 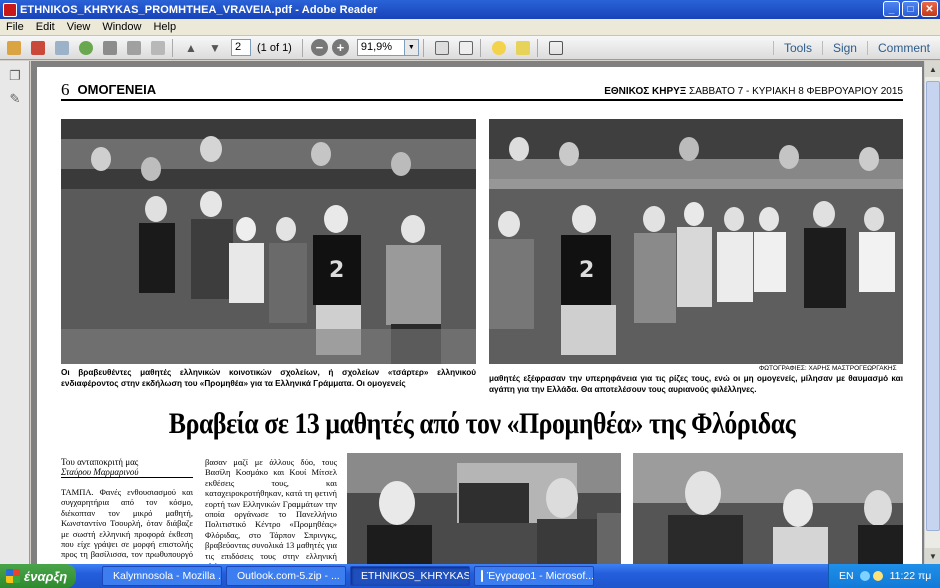 I want to click on comment-link: Comment, so click(x=903, y=48).